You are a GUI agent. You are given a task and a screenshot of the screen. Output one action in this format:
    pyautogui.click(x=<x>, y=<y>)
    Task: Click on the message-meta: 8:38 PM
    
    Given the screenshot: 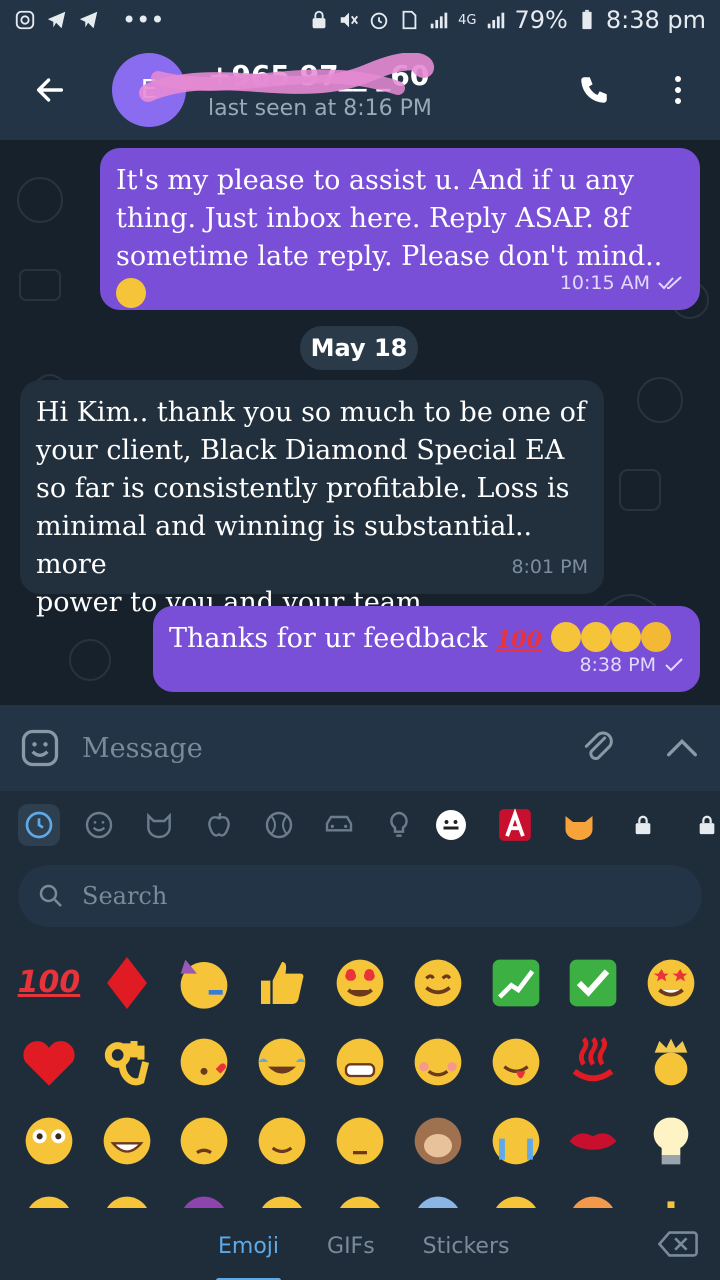 What is the action you would take?
    pyautogui.click(x=631, y=665)
    